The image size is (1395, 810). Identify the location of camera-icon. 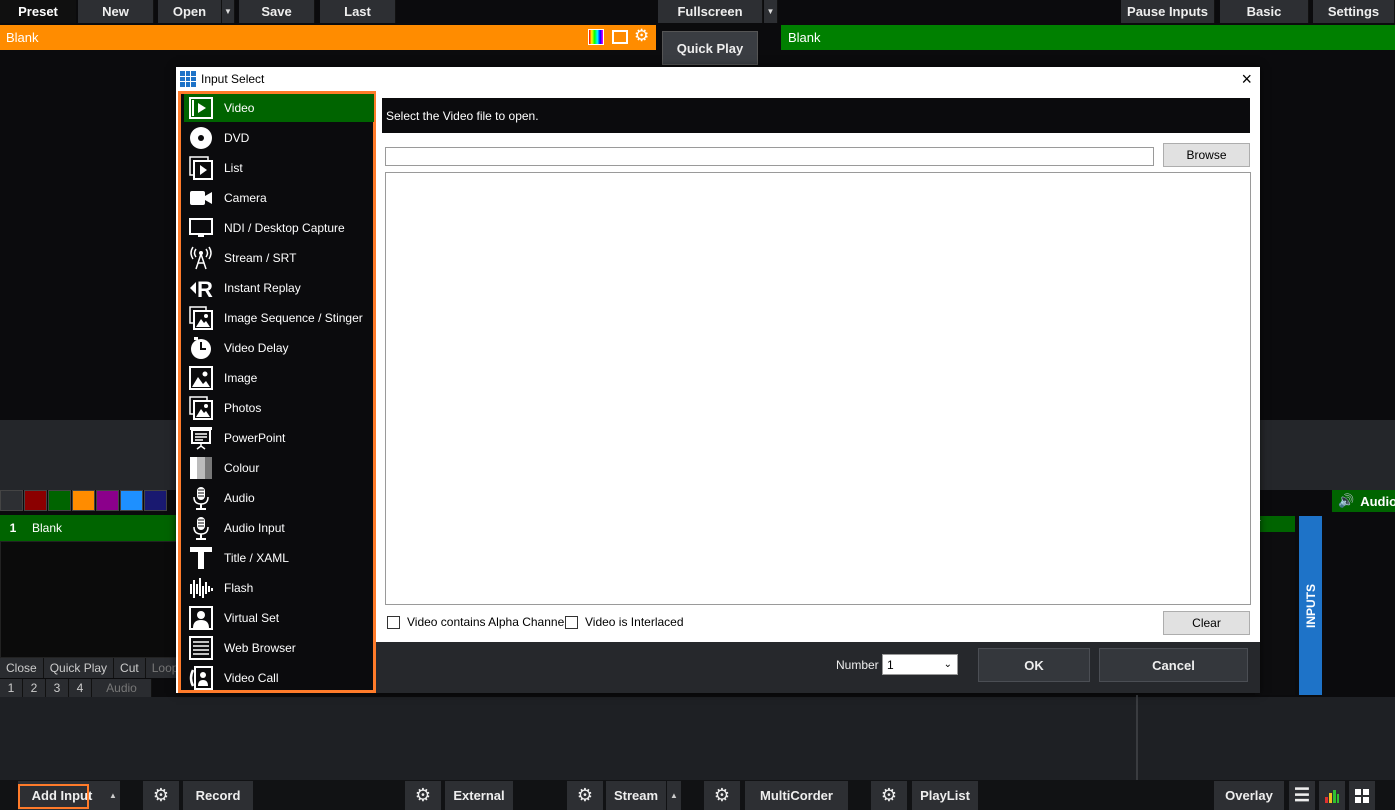
(201, 198).